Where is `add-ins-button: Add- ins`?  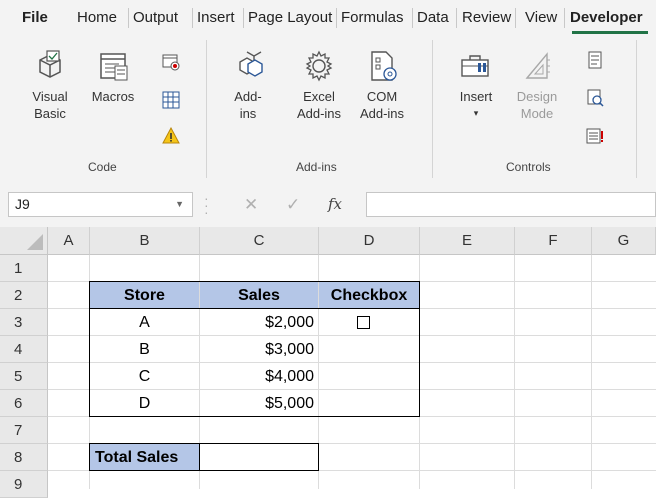 add-ins-button: Add- ins is located at coordinates (248, 85).